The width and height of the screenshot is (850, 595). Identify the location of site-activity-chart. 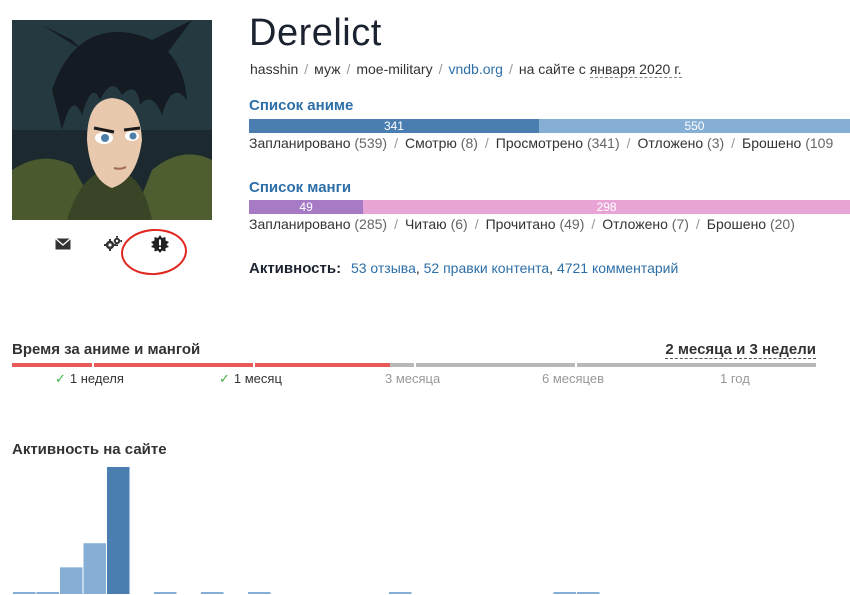
(306, 530).